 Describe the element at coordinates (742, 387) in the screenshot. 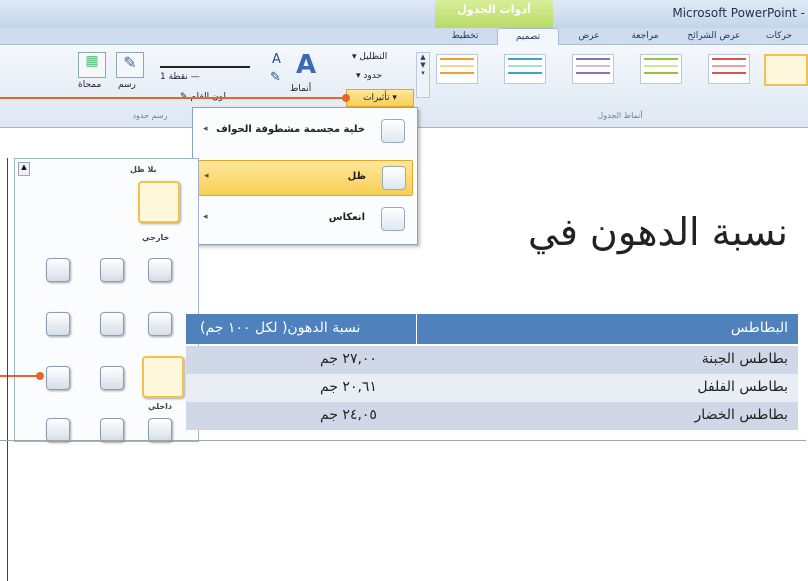

I see `row-name: بطاطس الفلفل` at that location.